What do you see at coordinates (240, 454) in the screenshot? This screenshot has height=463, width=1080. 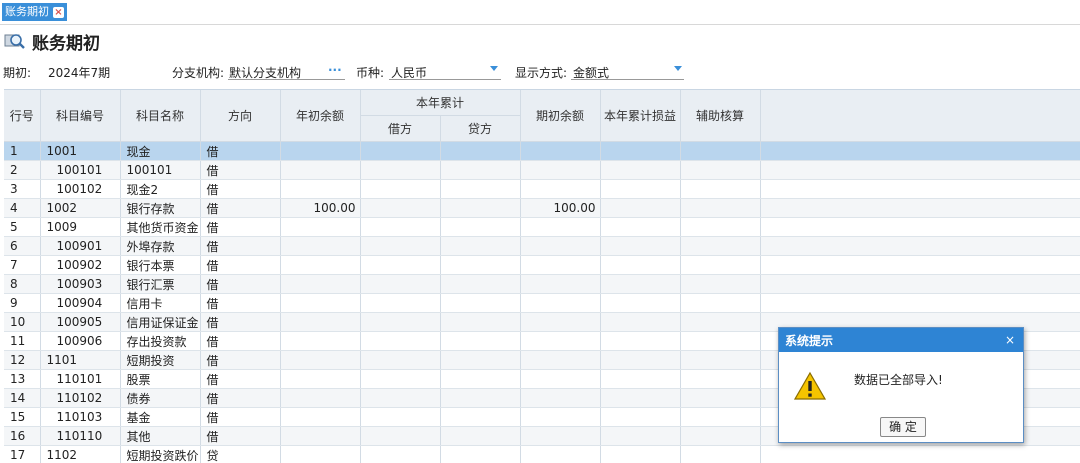 I see `cell-direction: 贷` at bounding box center [240, 454].